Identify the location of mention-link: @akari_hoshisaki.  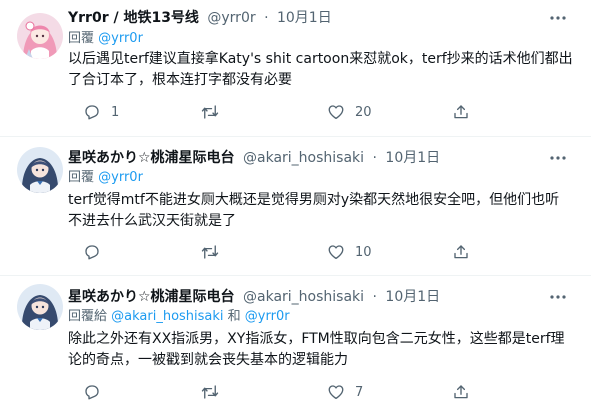
(167, 316).